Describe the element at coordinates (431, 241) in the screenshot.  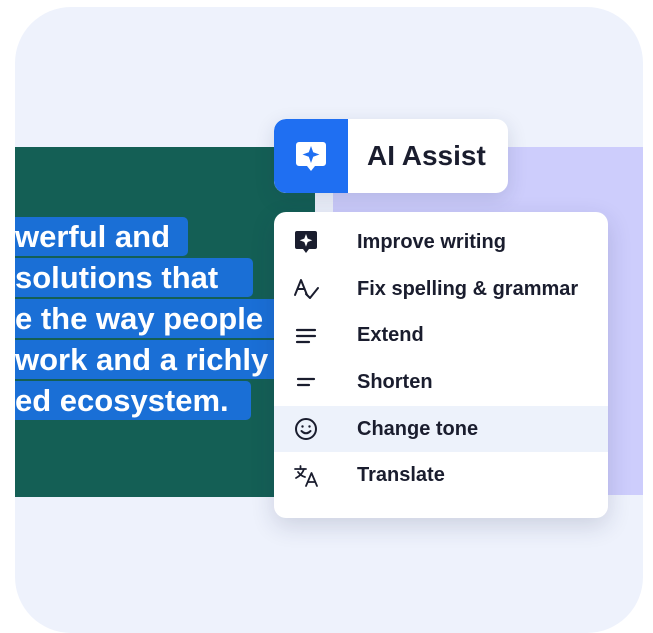
I see `menu-item-label: Improve writing` at that location.